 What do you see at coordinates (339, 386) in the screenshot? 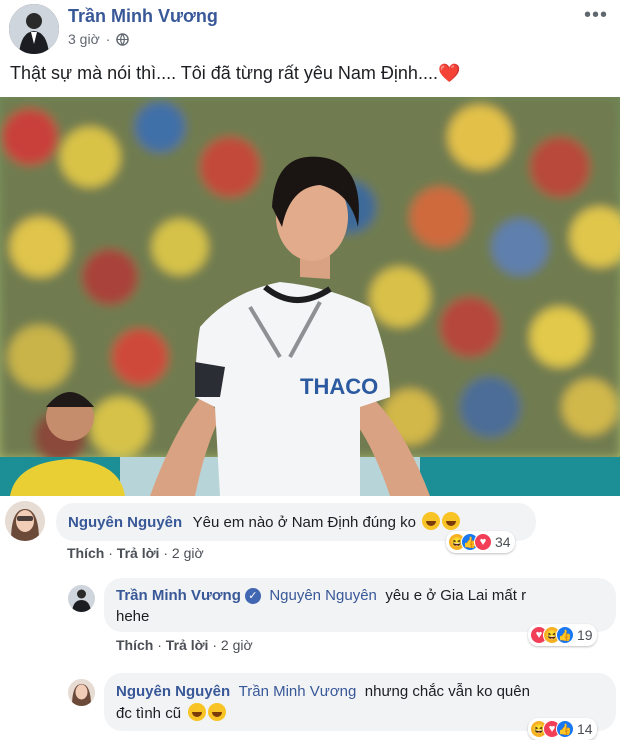
I see `jersey-text: THACO` at bounding box center [339, 386].